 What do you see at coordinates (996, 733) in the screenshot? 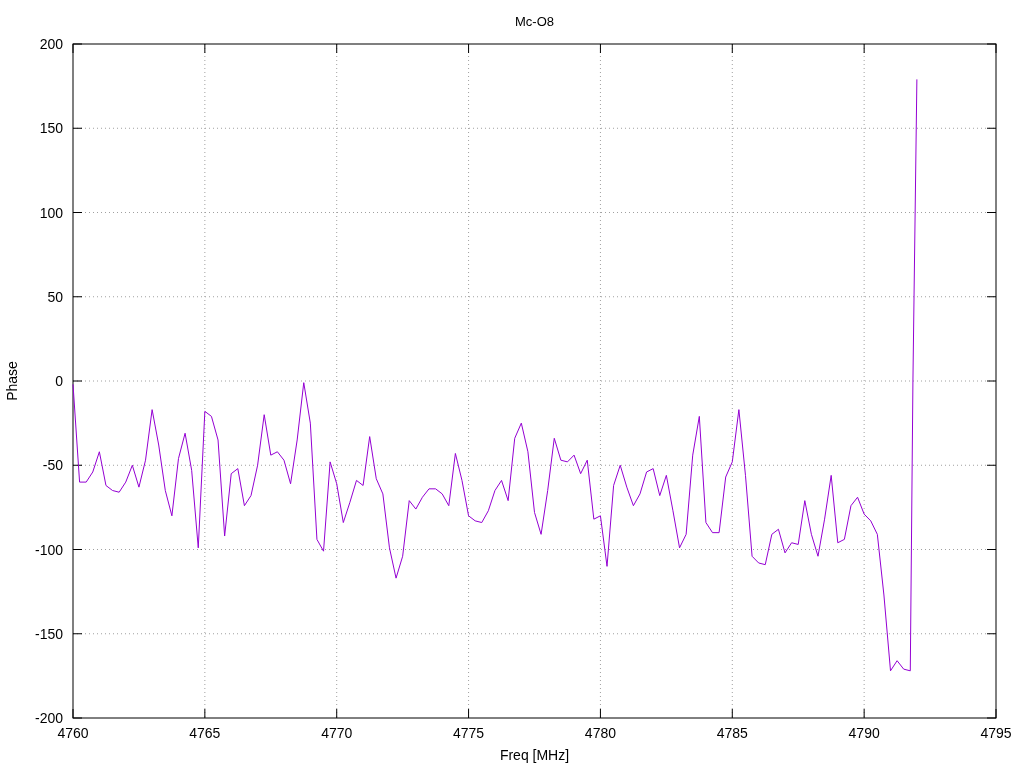
I see `tick-label: 4795` at bounding box center [996, 733].